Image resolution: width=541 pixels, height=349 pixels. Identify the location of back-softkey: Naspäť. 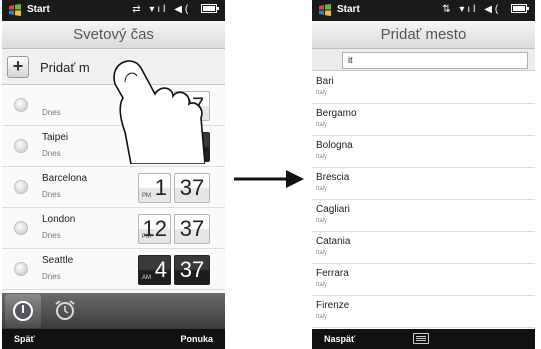
(339, 339).